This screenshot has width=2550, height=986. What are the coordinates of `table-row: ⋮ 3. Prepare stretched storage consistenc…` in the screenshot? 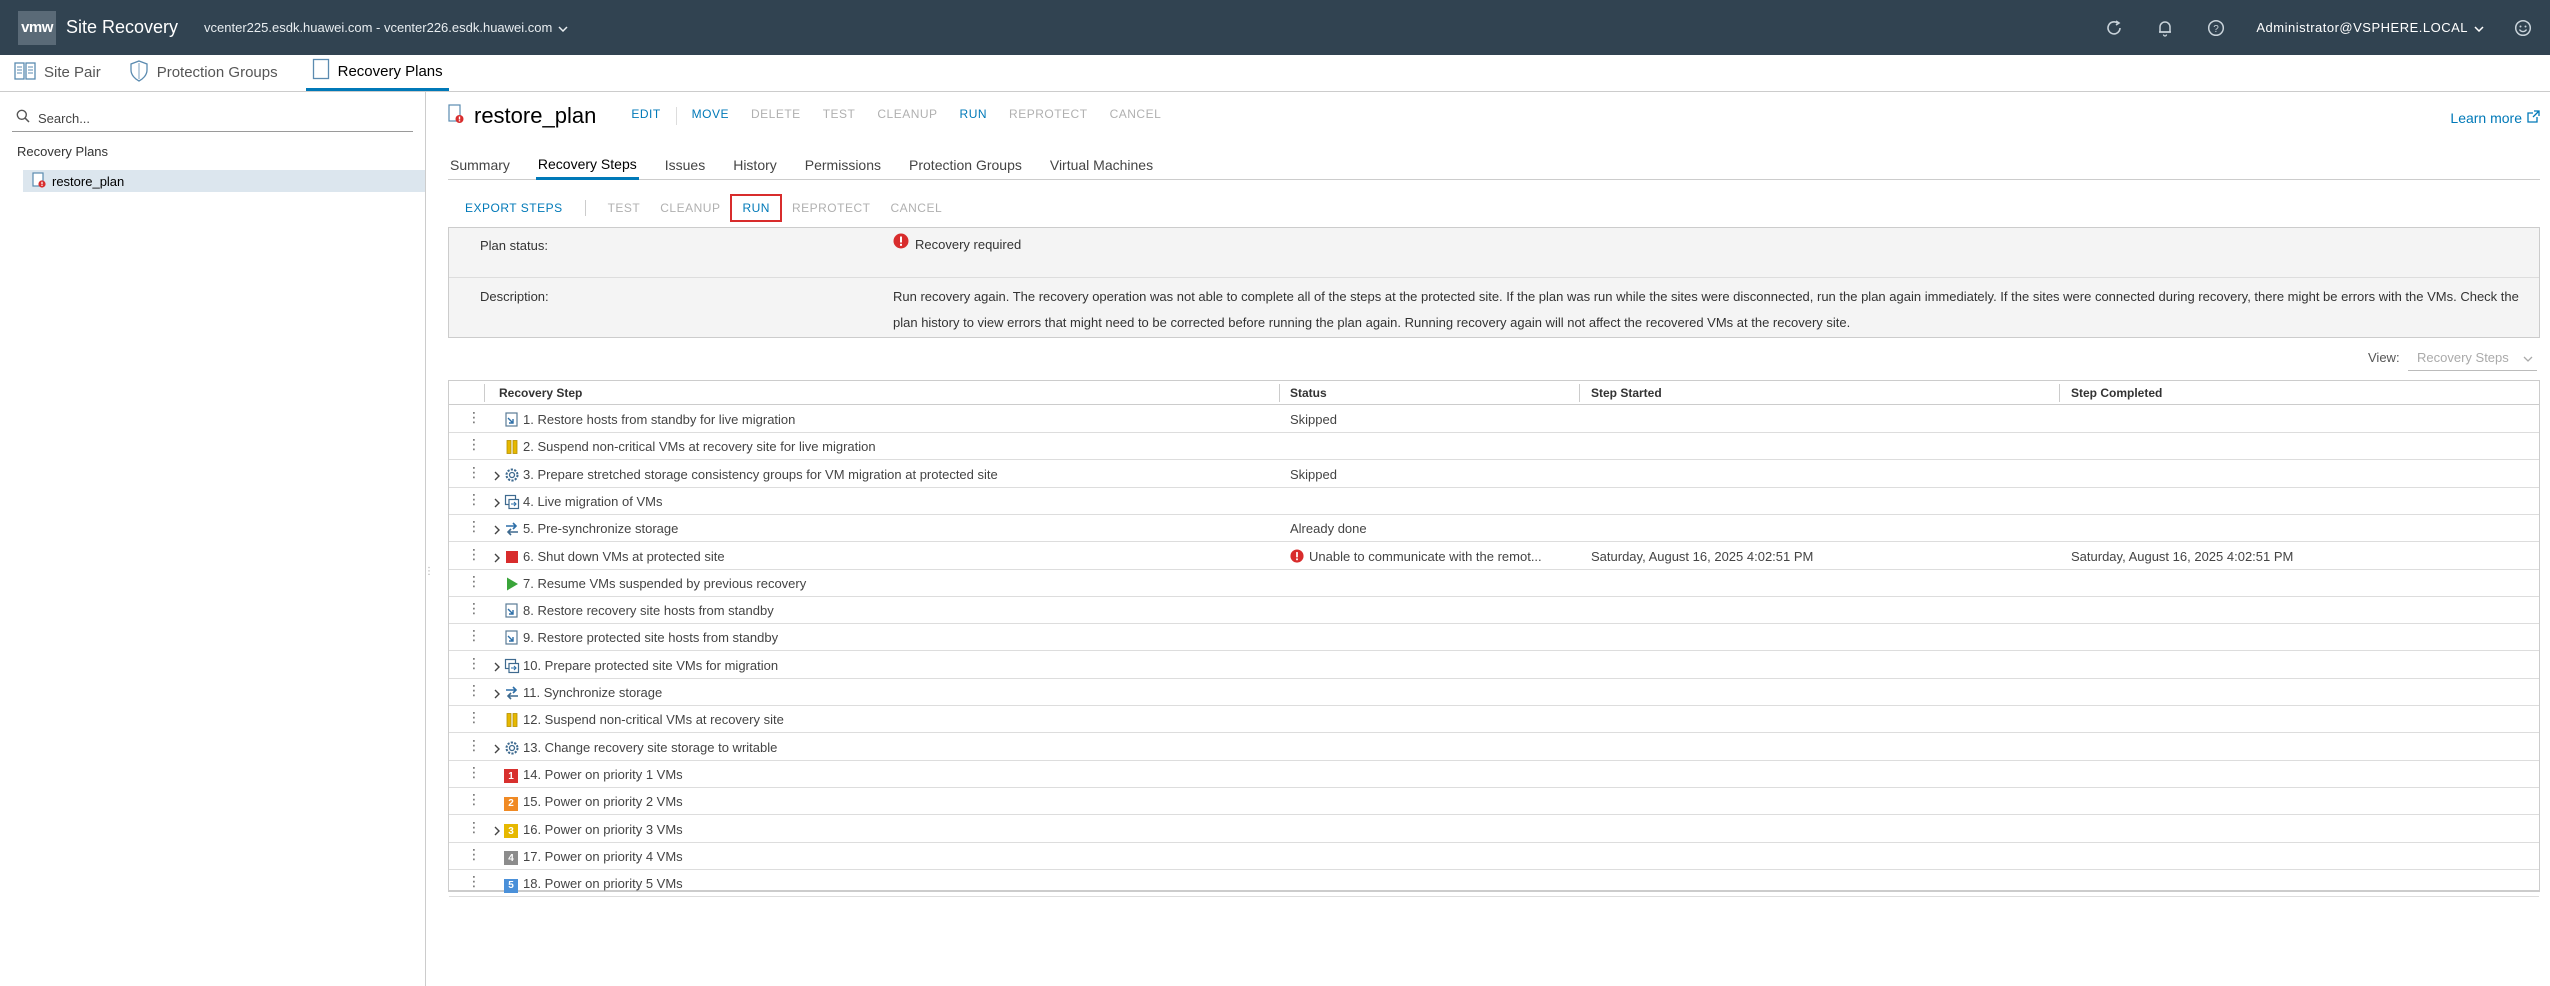 It's located at (1494, 474).